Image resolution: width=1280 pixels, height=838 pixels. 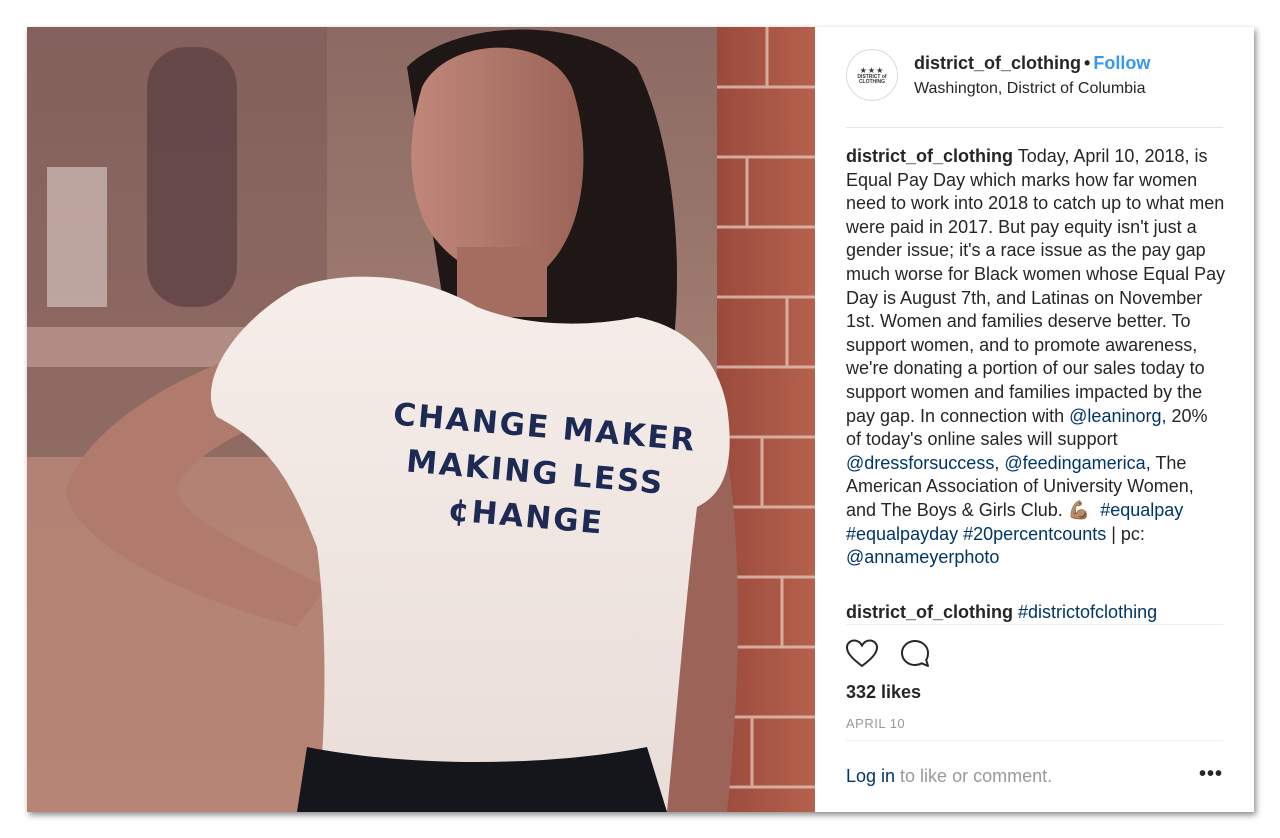 I want to click on mention-leaninorg: @leaninorg, so click(x=1115, y=416).